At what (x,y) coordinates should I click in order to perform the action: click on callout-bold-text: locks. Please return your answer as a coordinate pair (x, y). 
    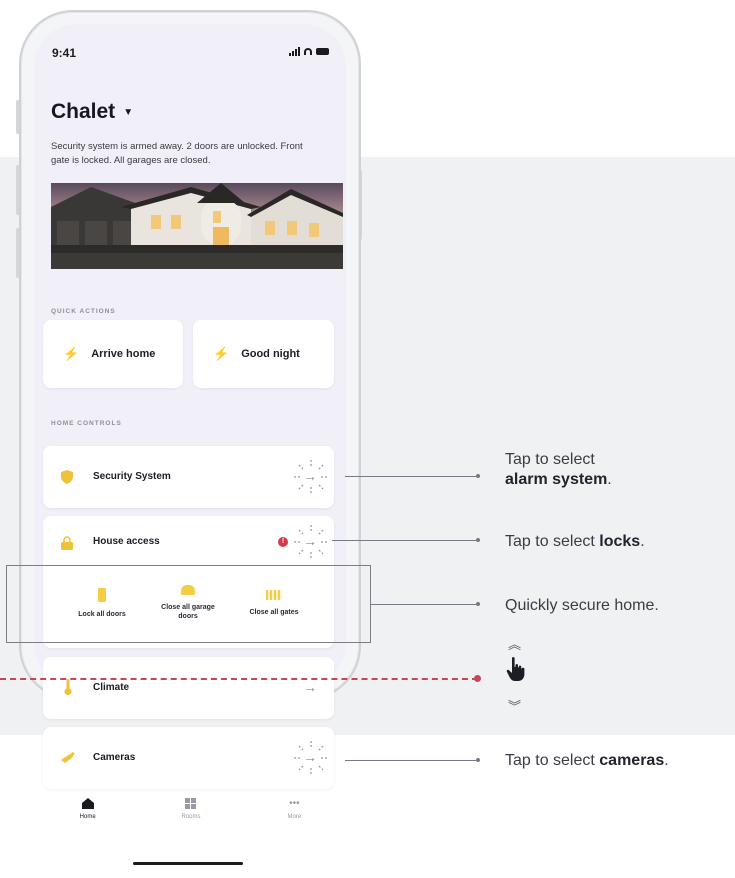
    Looking at the image, I should click on (620, 541).